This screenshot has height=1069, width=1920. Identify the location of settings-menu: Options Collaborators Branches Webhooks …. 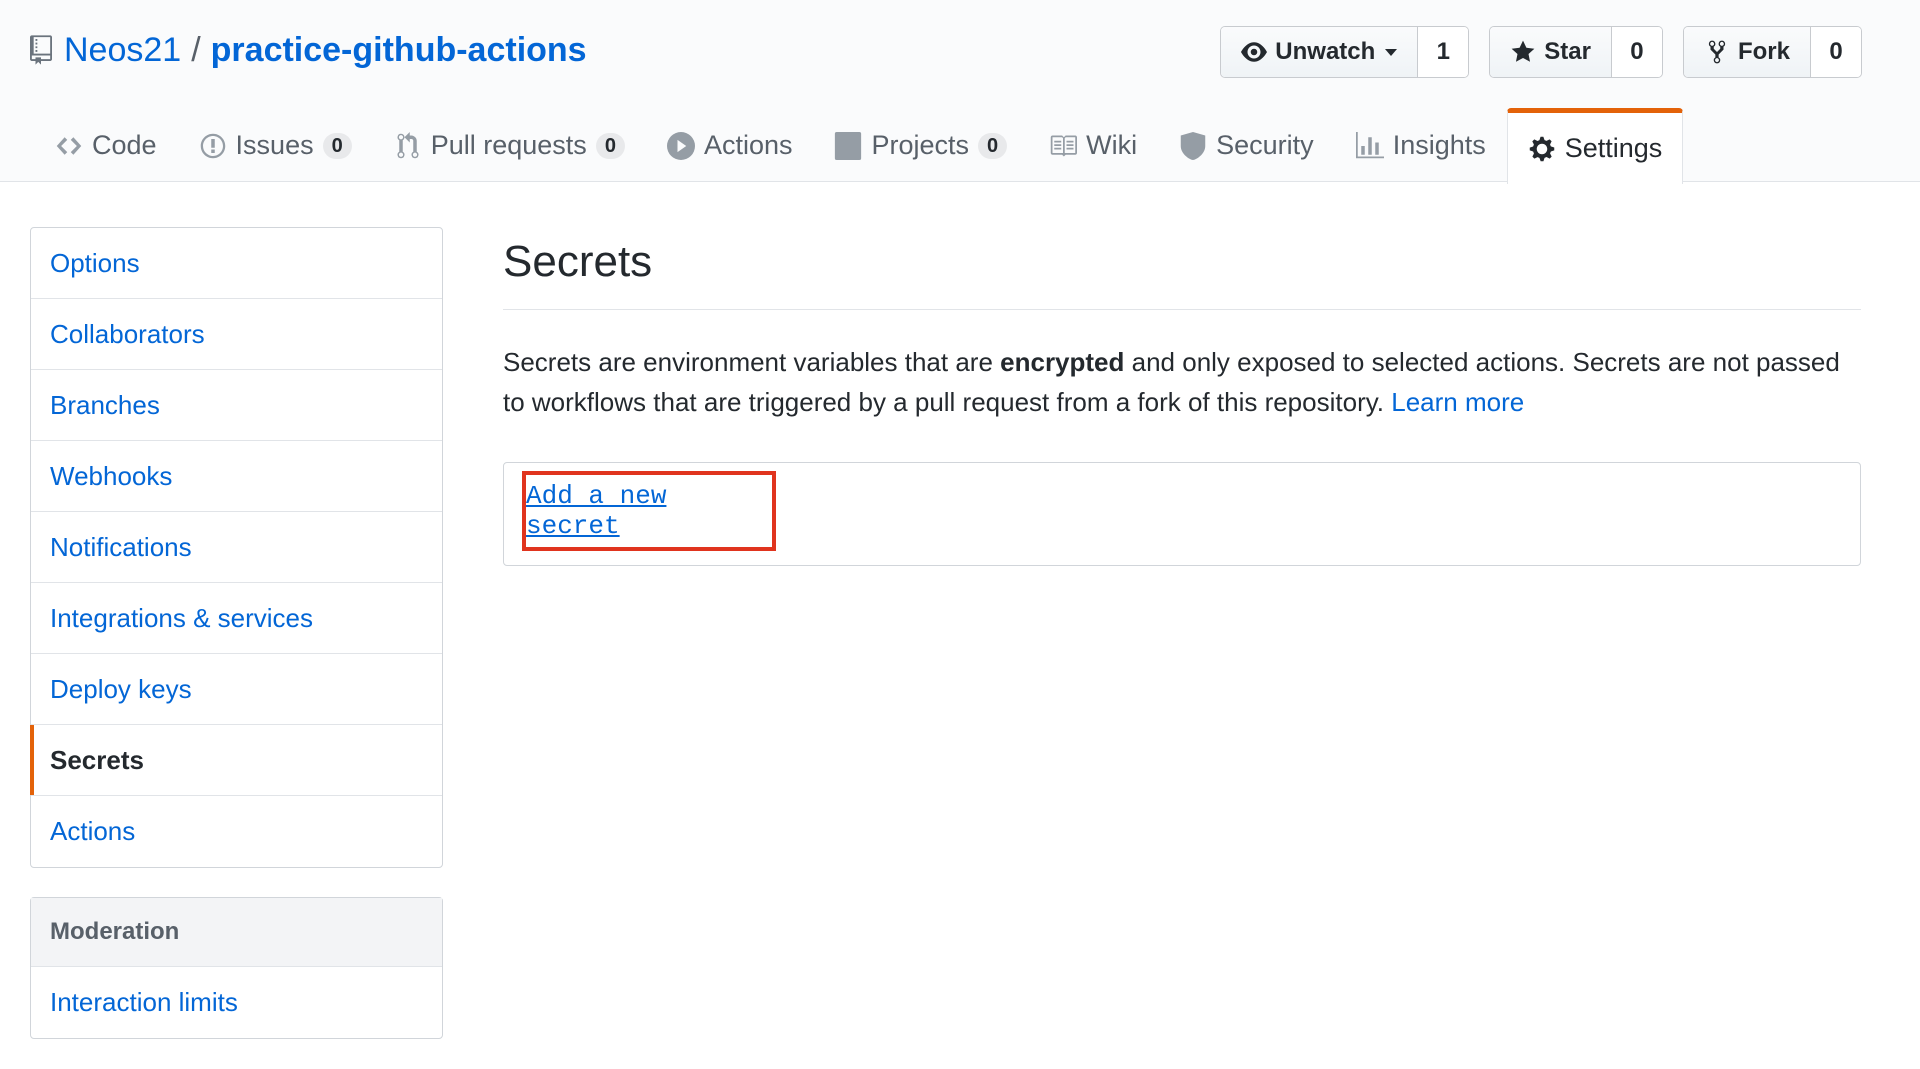
(236, 547).